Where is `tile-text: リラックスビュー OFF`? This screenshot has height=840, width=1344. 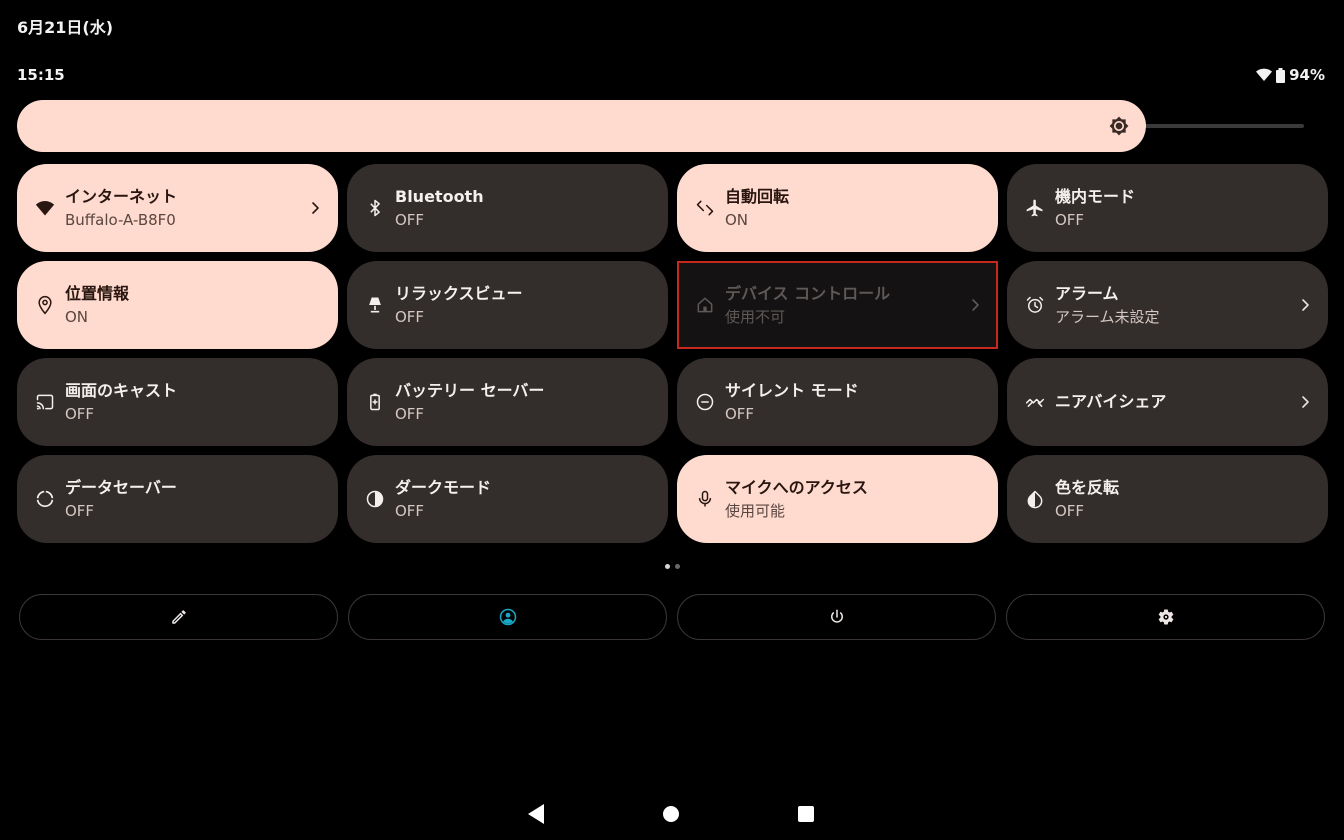 tile-text: リラックスビュー OFF is located at coordinates (523, 305).